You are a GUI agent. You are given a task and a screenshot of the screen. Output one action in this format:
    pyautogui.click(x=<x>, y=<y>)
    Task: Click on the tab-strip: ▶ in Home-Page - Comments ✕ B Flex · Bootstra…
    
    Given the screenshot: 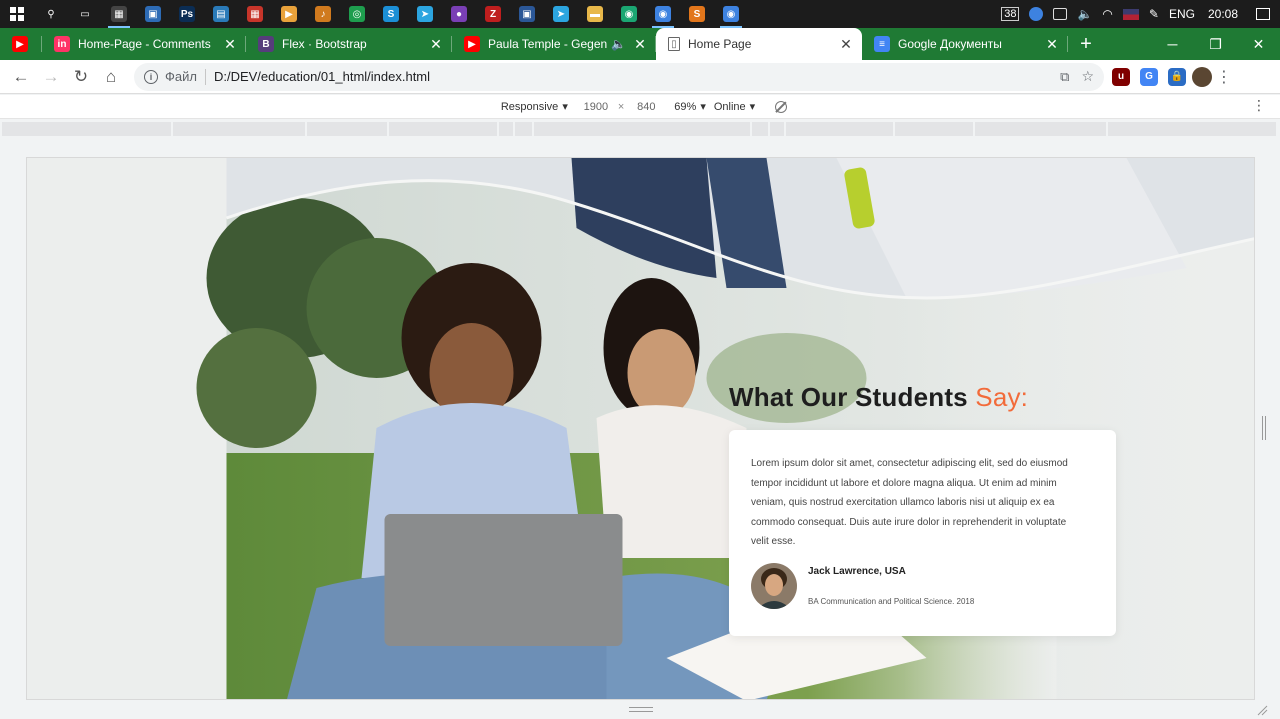 What is the action you would take?
    pyautogui.click(x=640, y=44)
    